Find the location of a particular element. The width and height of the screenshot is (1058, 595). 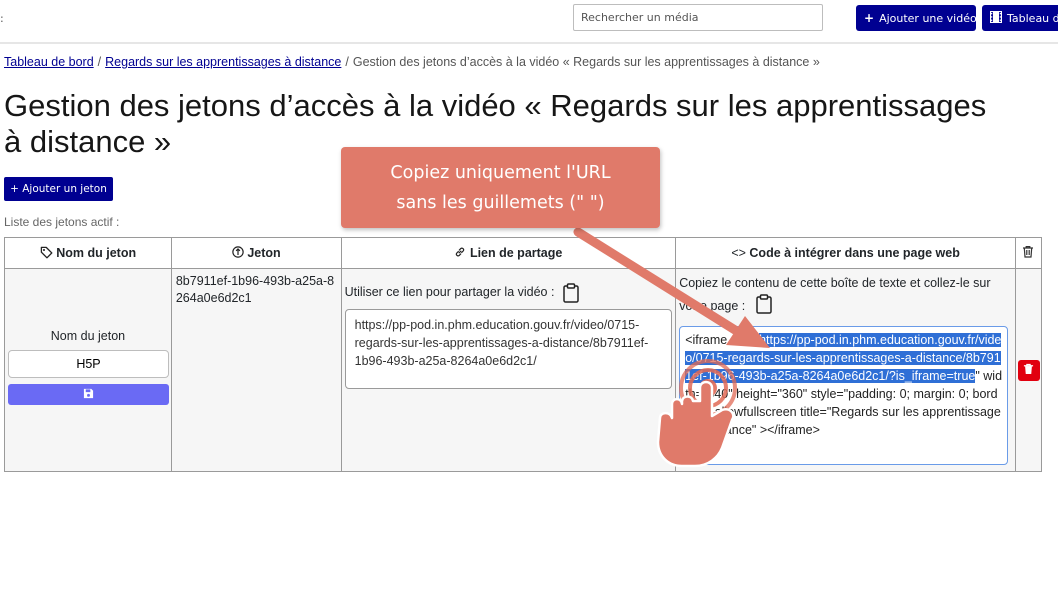

add-video-label: Ajouter une vidéo is located at coordinates (927, 18).